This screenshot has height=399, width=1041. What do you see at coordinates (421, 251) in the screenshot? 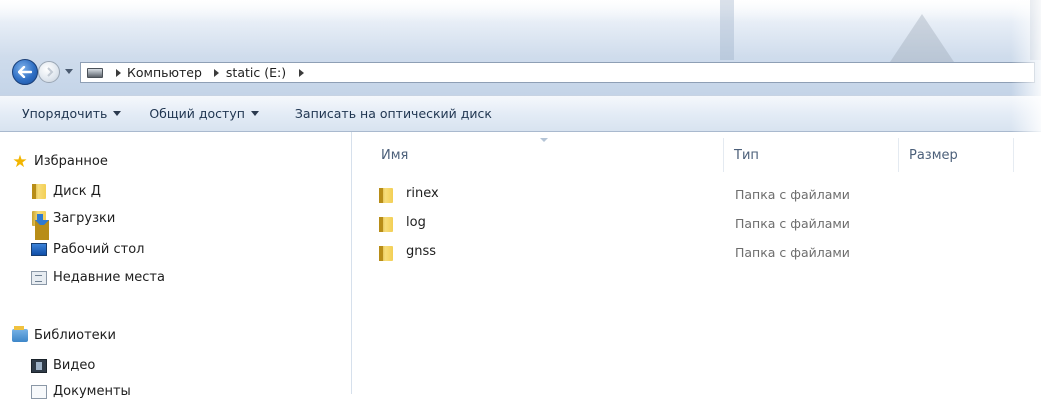
I see `file-name: gnss` at bounding box center [421, 251].